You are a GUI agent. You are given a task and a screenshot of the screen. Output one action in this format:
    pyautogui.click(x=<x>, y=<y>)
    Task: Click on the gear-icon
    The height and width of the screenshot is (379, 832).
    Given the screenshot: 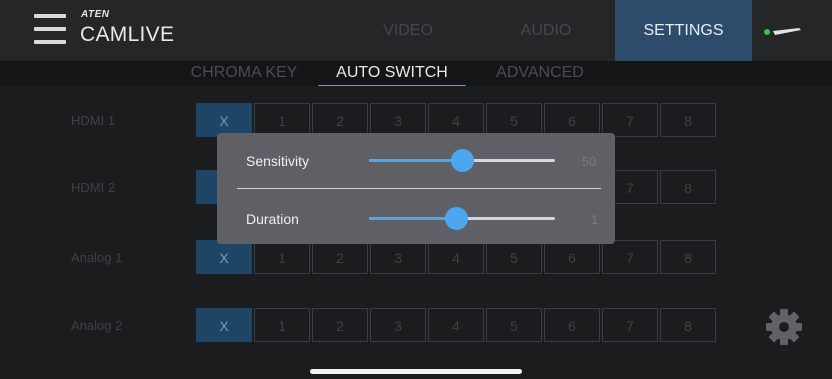 What is the action you would take?
    pyautogui.click(x=784, y=327)
    